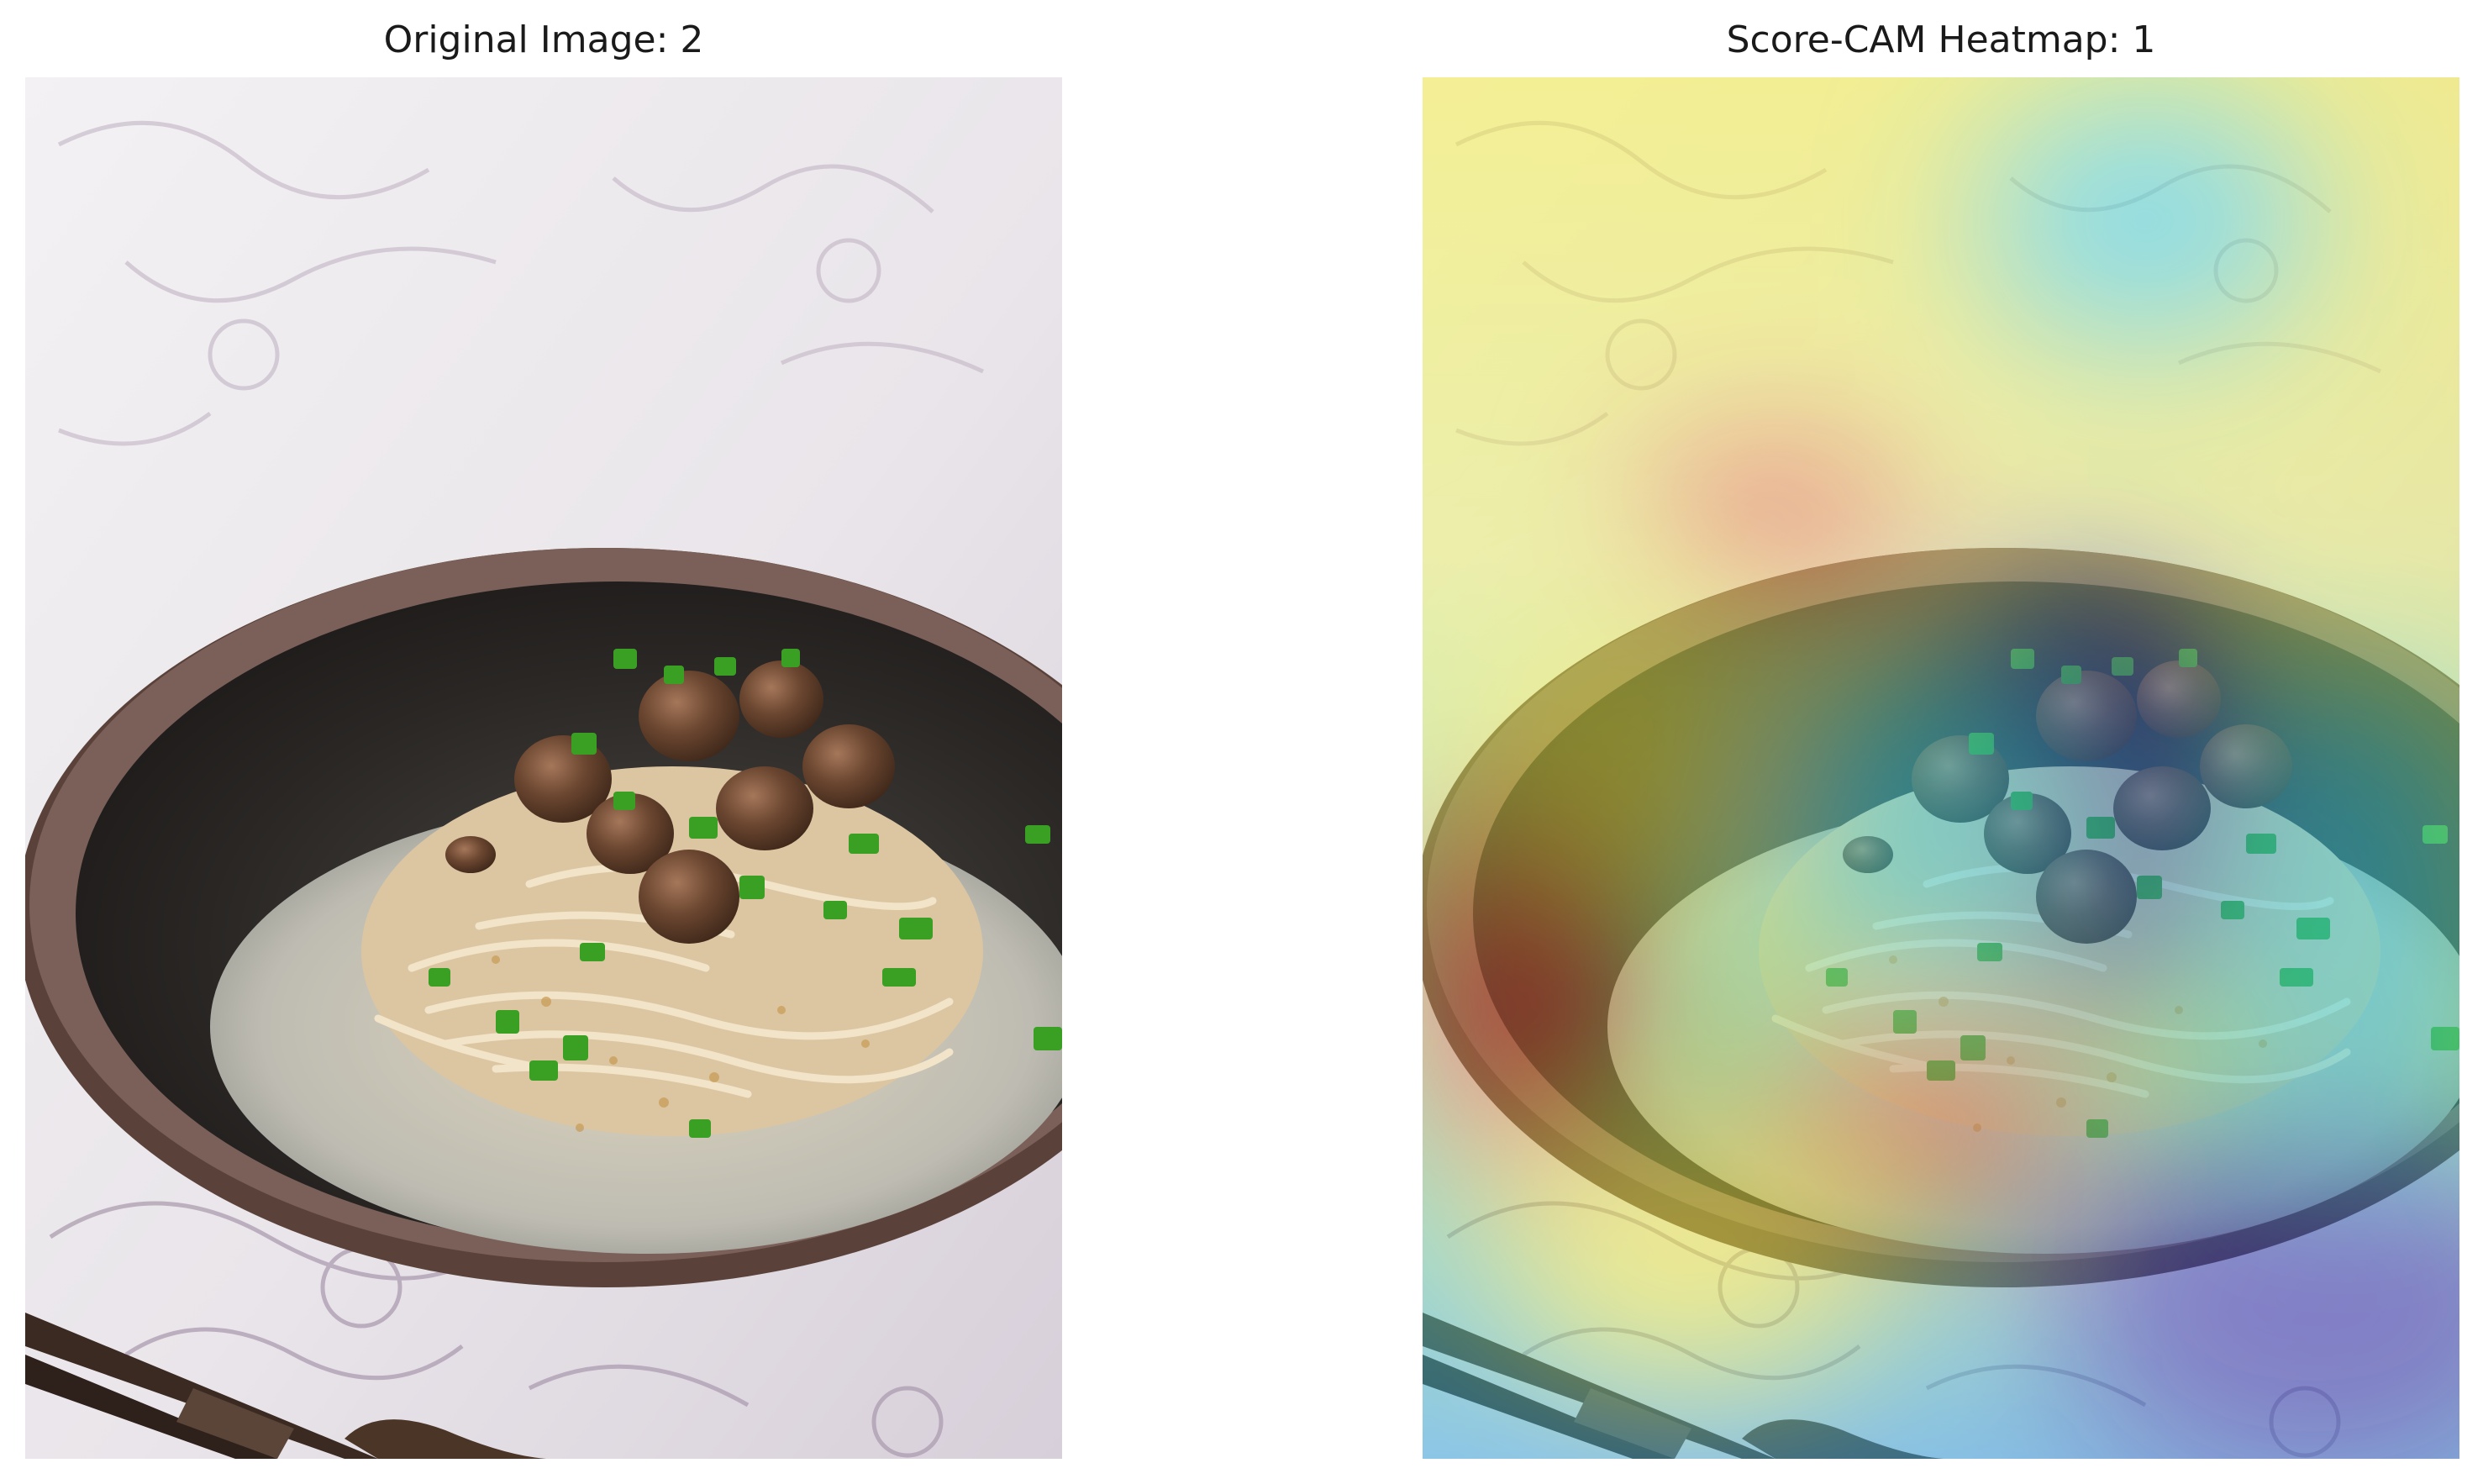 The width and height of the screenshot is (2483, 1484). I want to click on right-panel-title: Score-CAM Heatmap: 1, so click(1941, 39).